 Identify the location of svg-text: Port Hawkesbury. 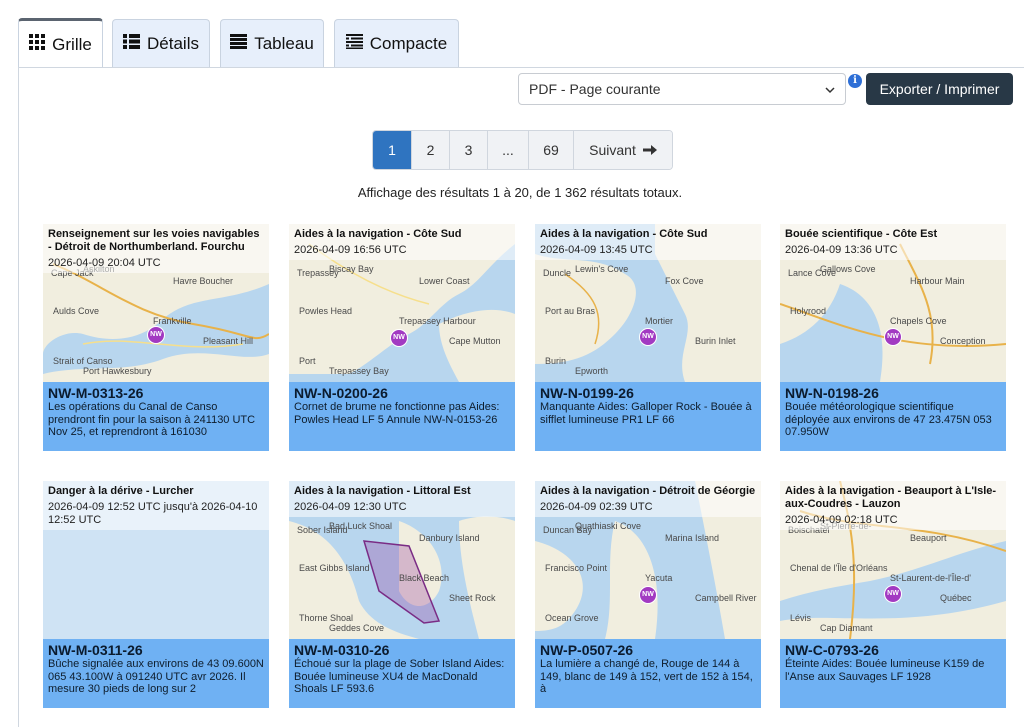
(117, 371).